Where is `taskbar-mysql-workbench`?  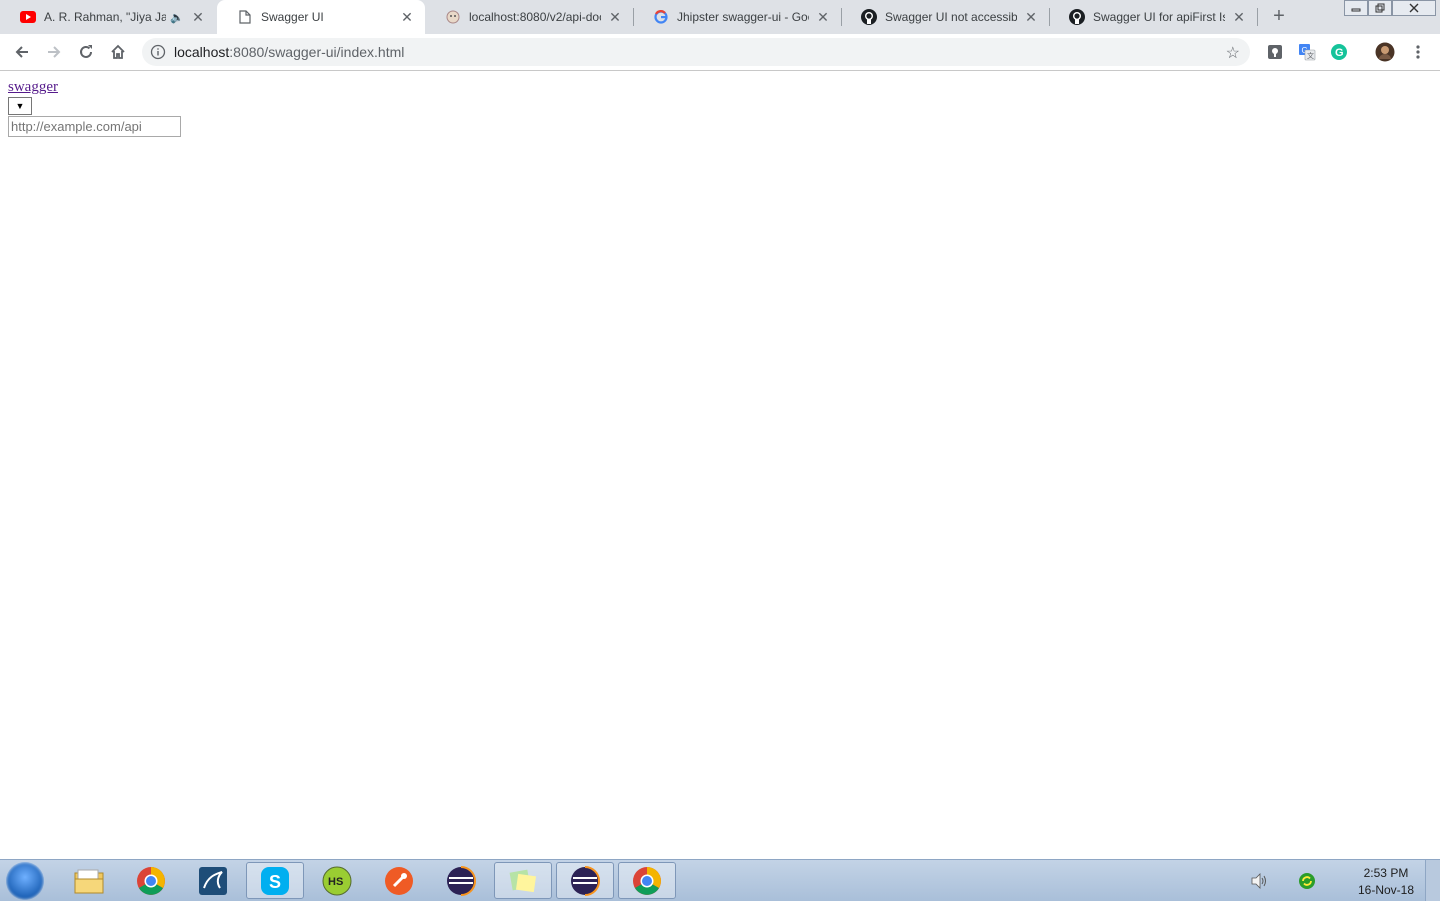 taskbar-mysql-workbench is located at coordinates (213, 880).